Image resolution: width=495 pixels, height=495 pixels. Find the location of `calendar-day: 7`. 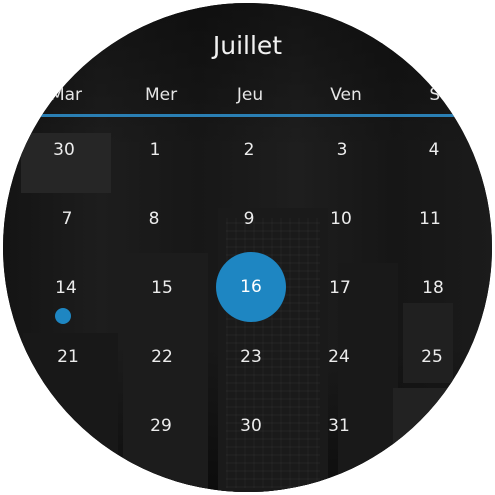

calendar-day: 7 is located at coordinates (67, 219).